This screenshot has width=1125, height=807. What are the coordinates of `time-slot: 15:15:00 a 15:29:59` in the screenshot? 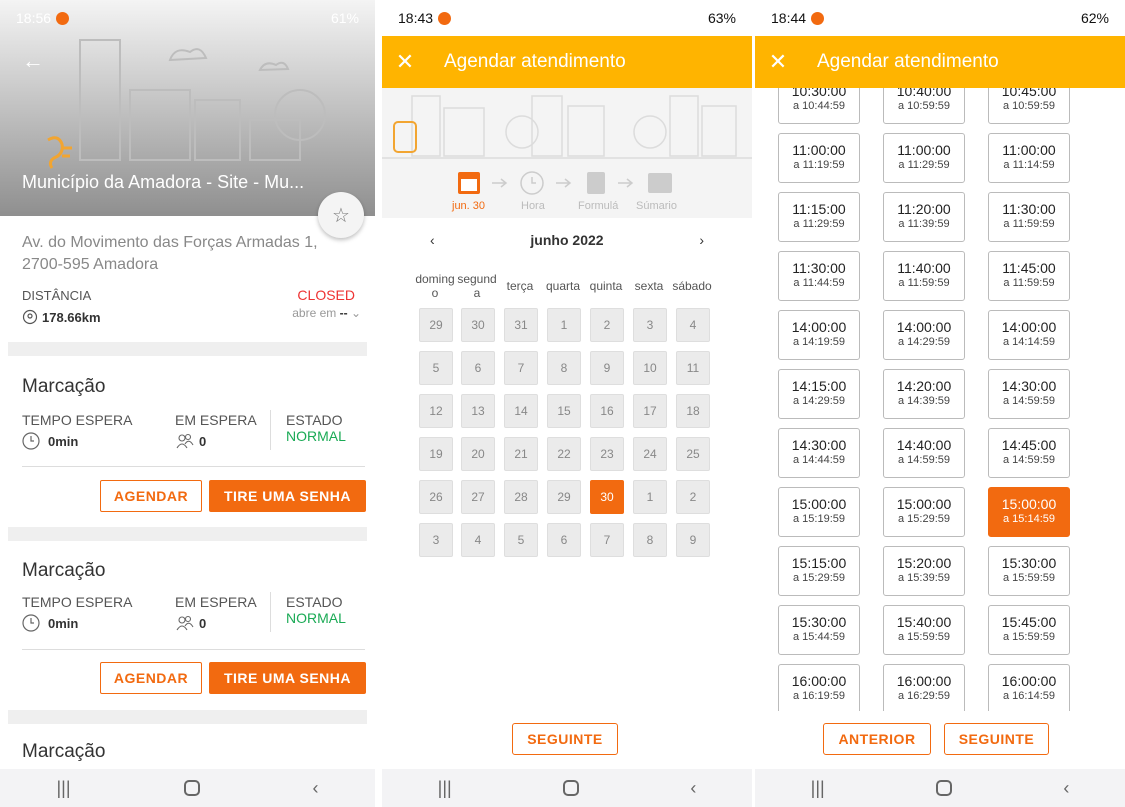 It's located at (819, 571).